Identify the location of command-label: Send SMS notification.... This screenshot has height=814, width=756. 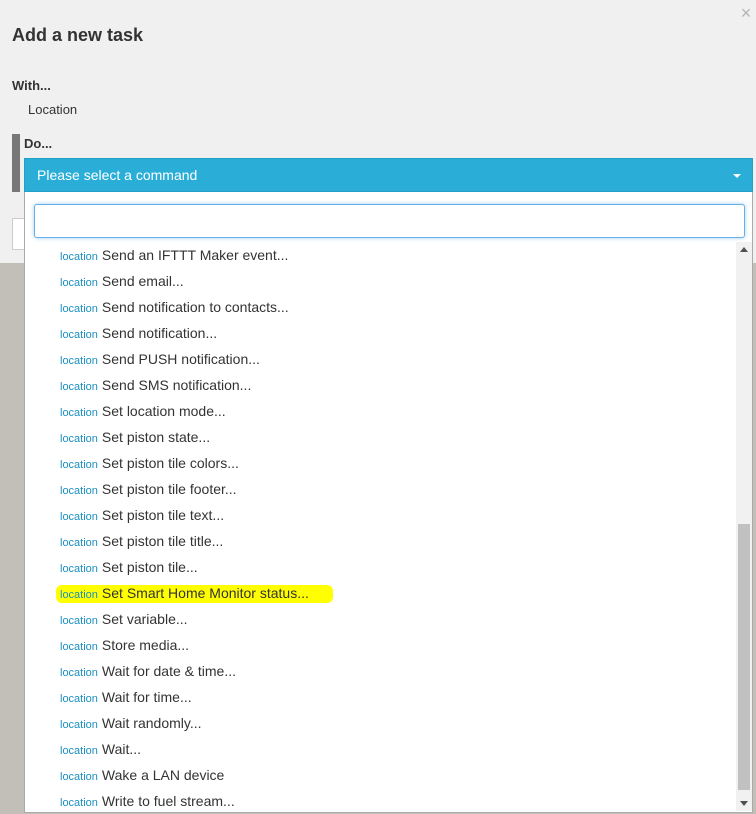
(176, 385).